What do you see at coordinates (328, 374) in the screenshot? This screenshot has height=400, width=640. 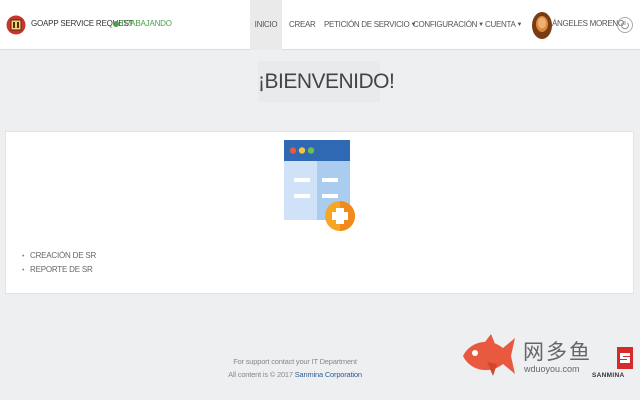 I see `copyright-company-link: Sanmina Corporation` at bounding box center [328, 374].